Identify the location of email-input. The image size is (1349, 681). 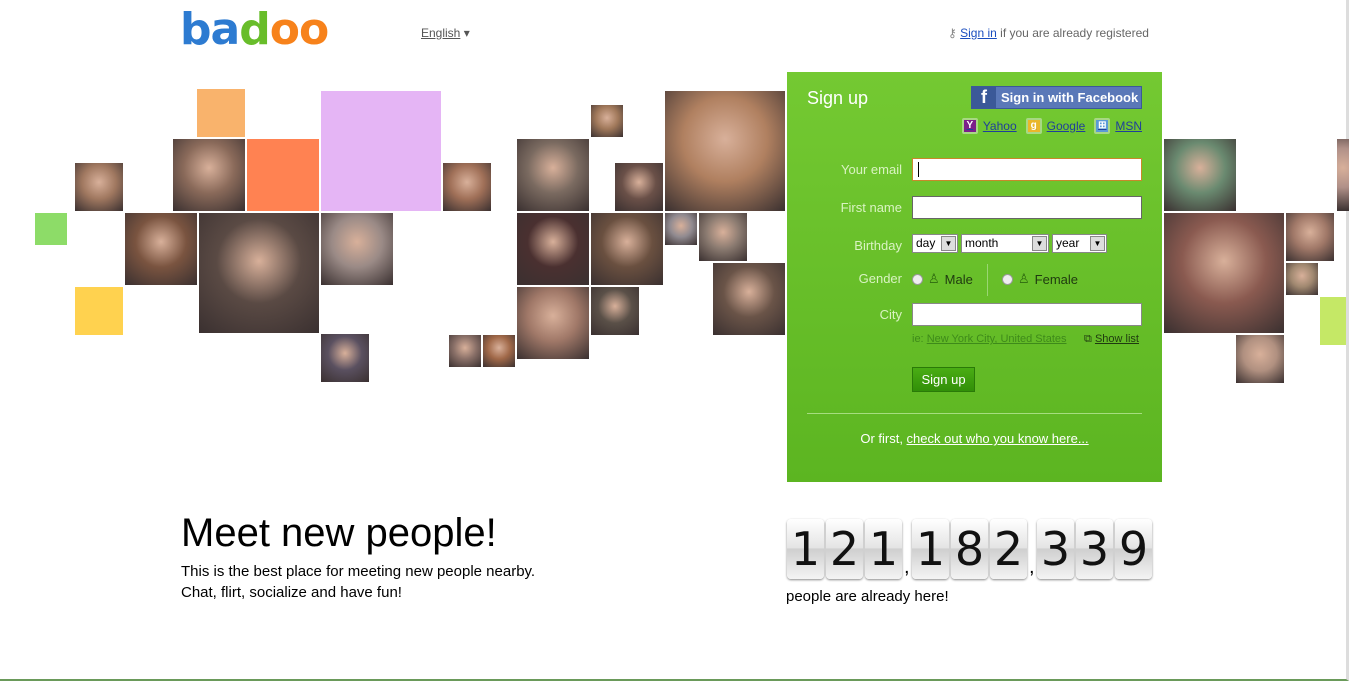
(1027, 169).